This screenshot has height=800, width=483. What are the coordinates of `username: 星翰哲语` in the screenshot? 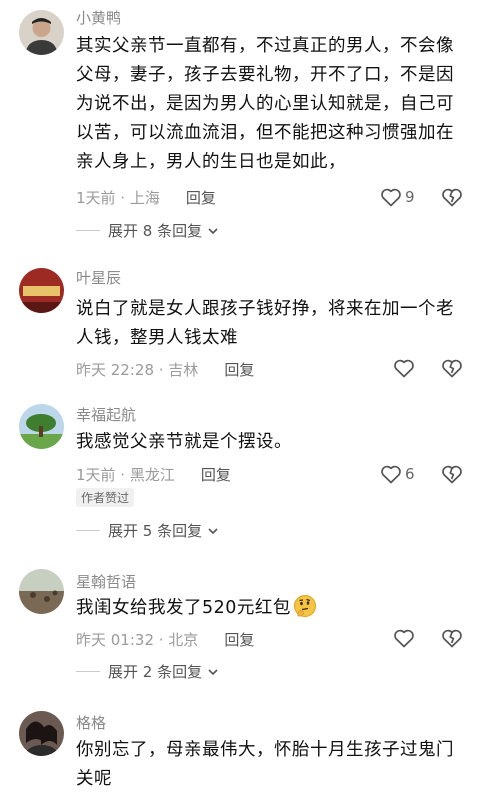 It's located at (106, 581).